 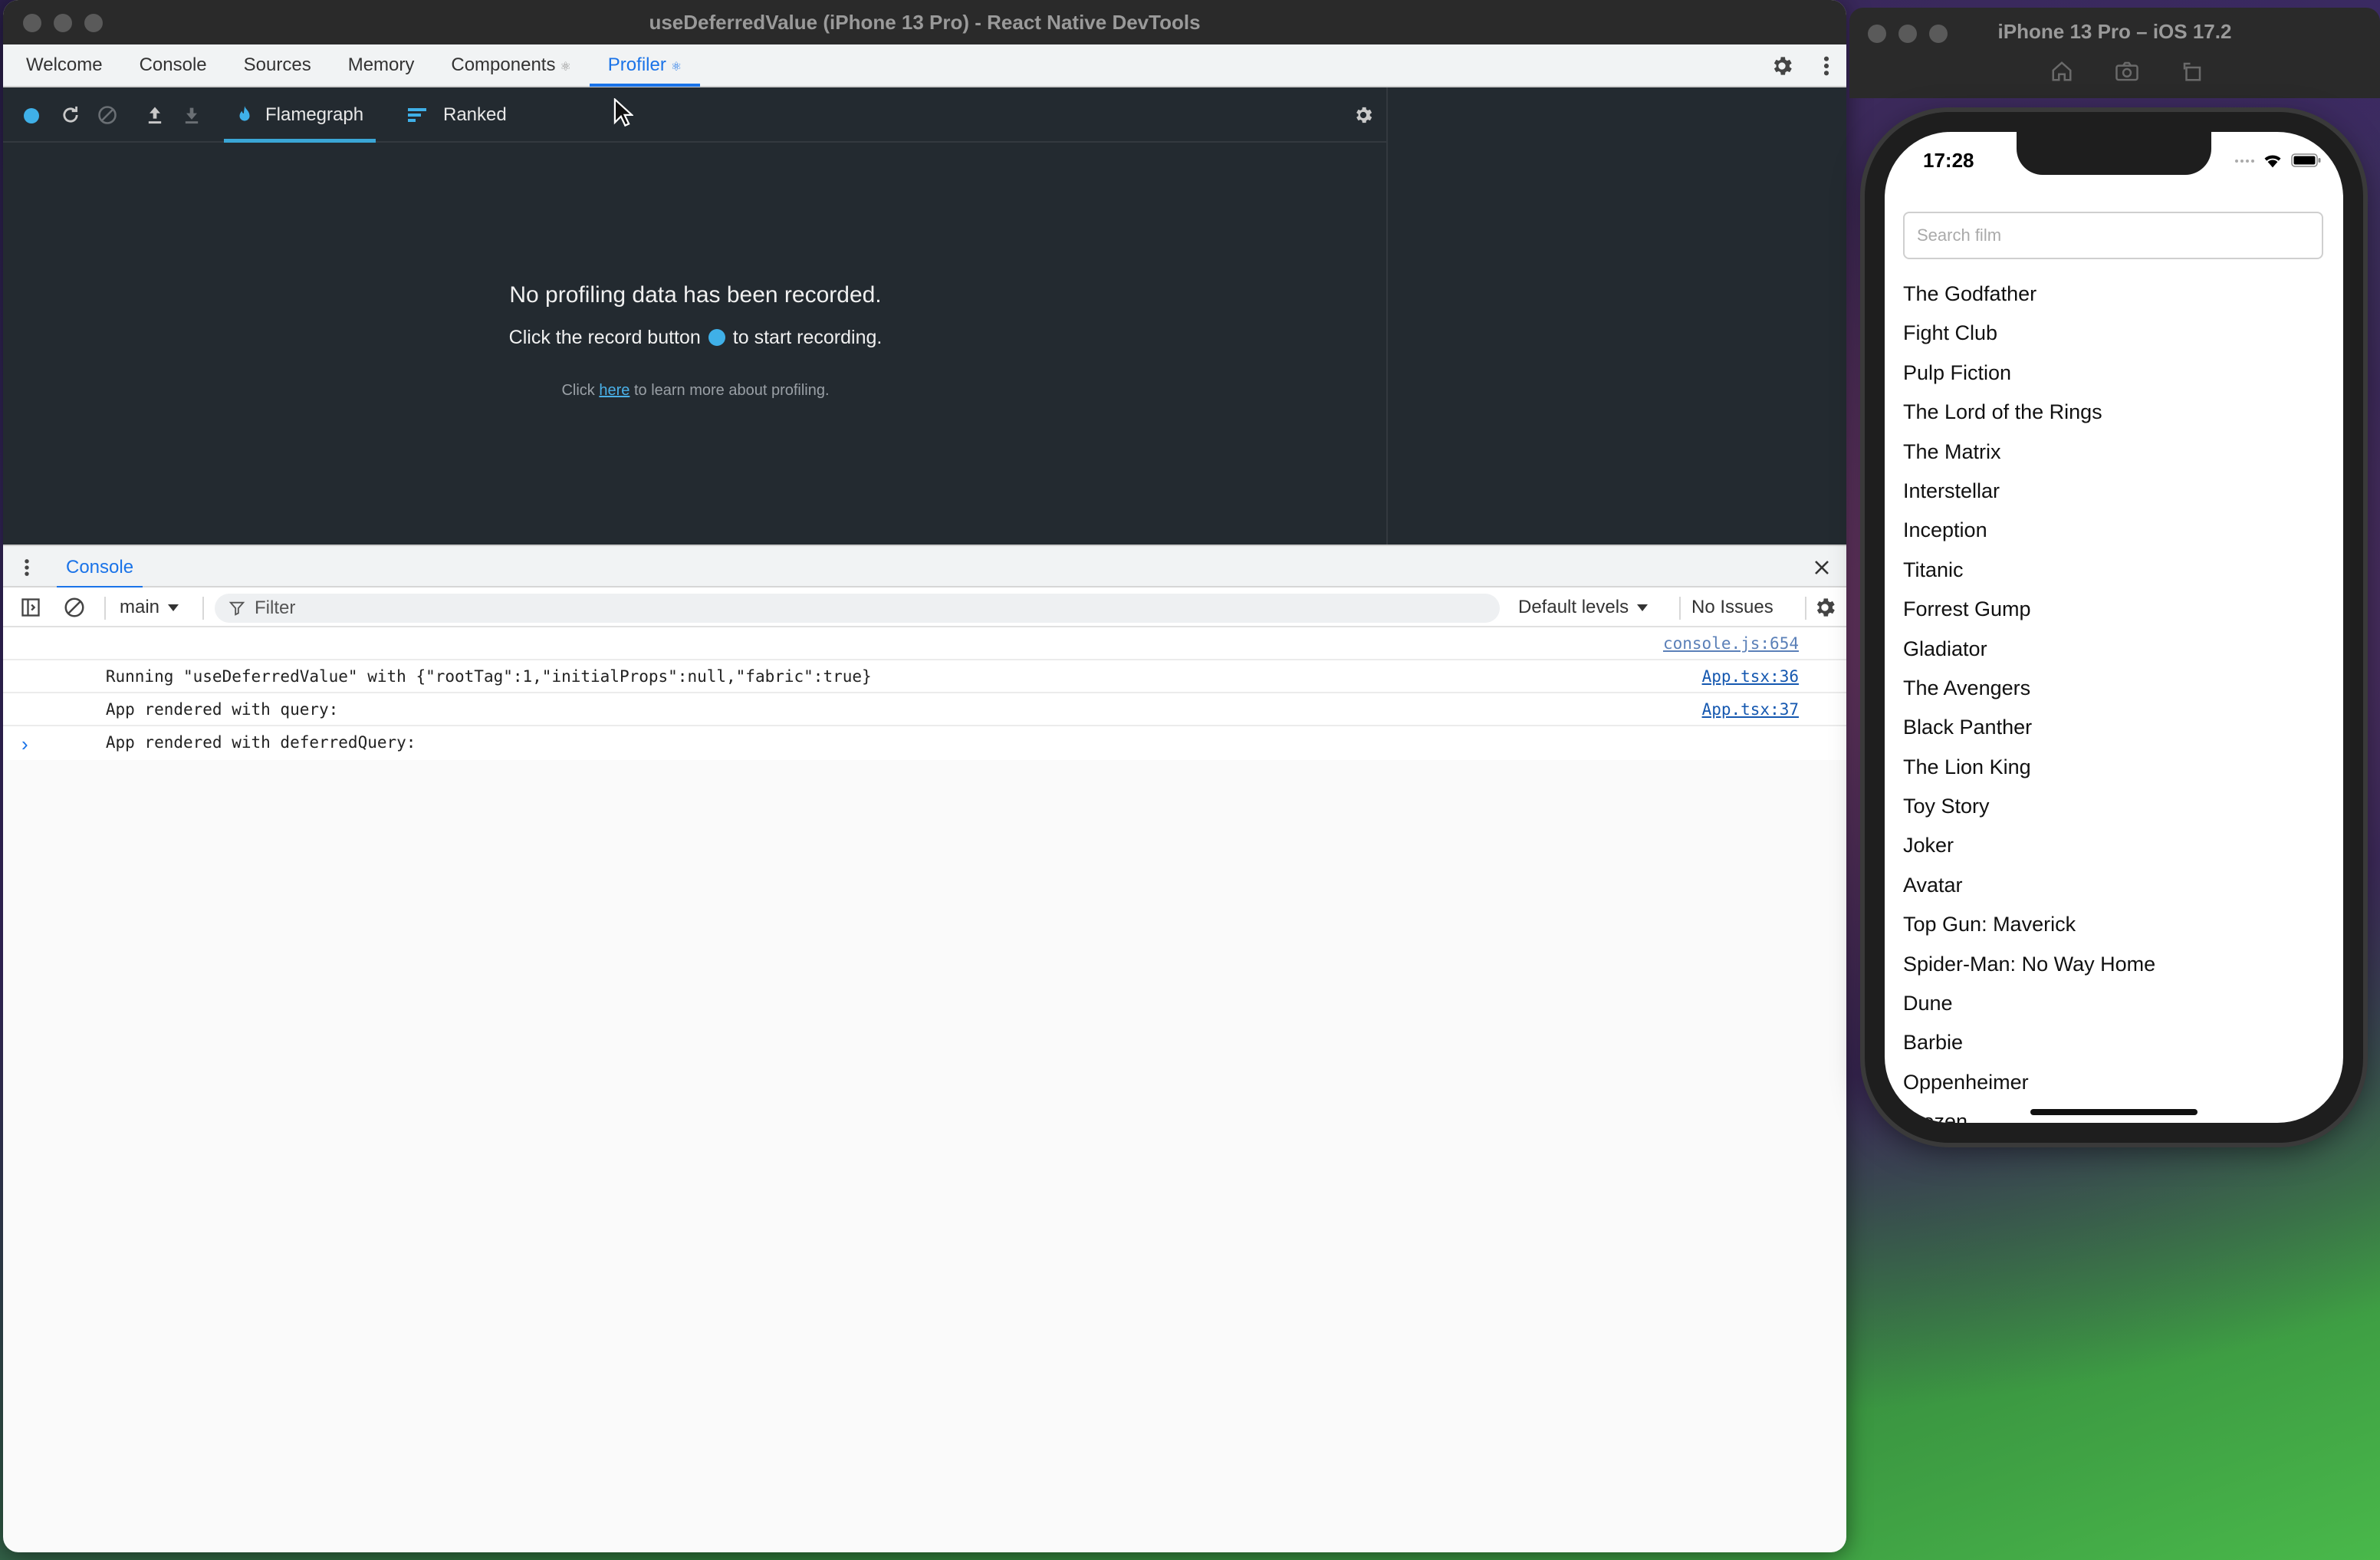 What do you see at coordinates (2061, 72) in the screenshot?
I see `home-icon` at bounding box center [2061, 72].